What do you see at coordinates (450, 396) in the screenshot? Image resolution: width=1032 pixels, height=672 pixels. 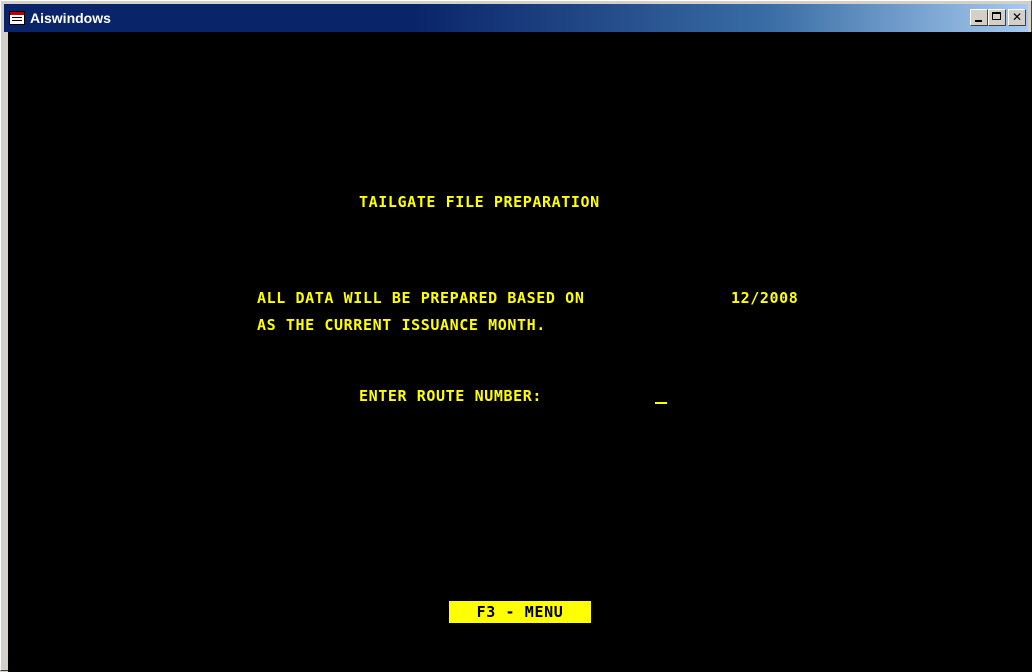 I see `route-number-label: ENTER ROUTE NUMBER:` at bounding box center [450, 396].